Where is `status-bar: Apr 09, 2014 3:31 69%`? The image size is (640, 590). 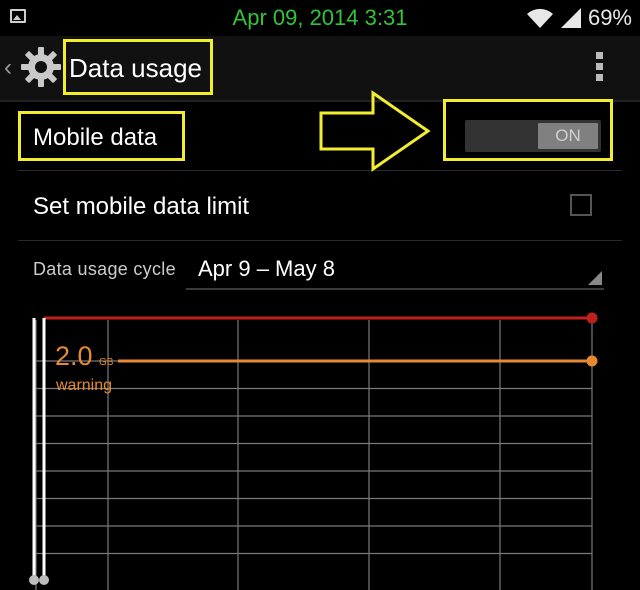
status-bar: Apr 09, 2014 3:31 69% is located at coordinates (320, 18).